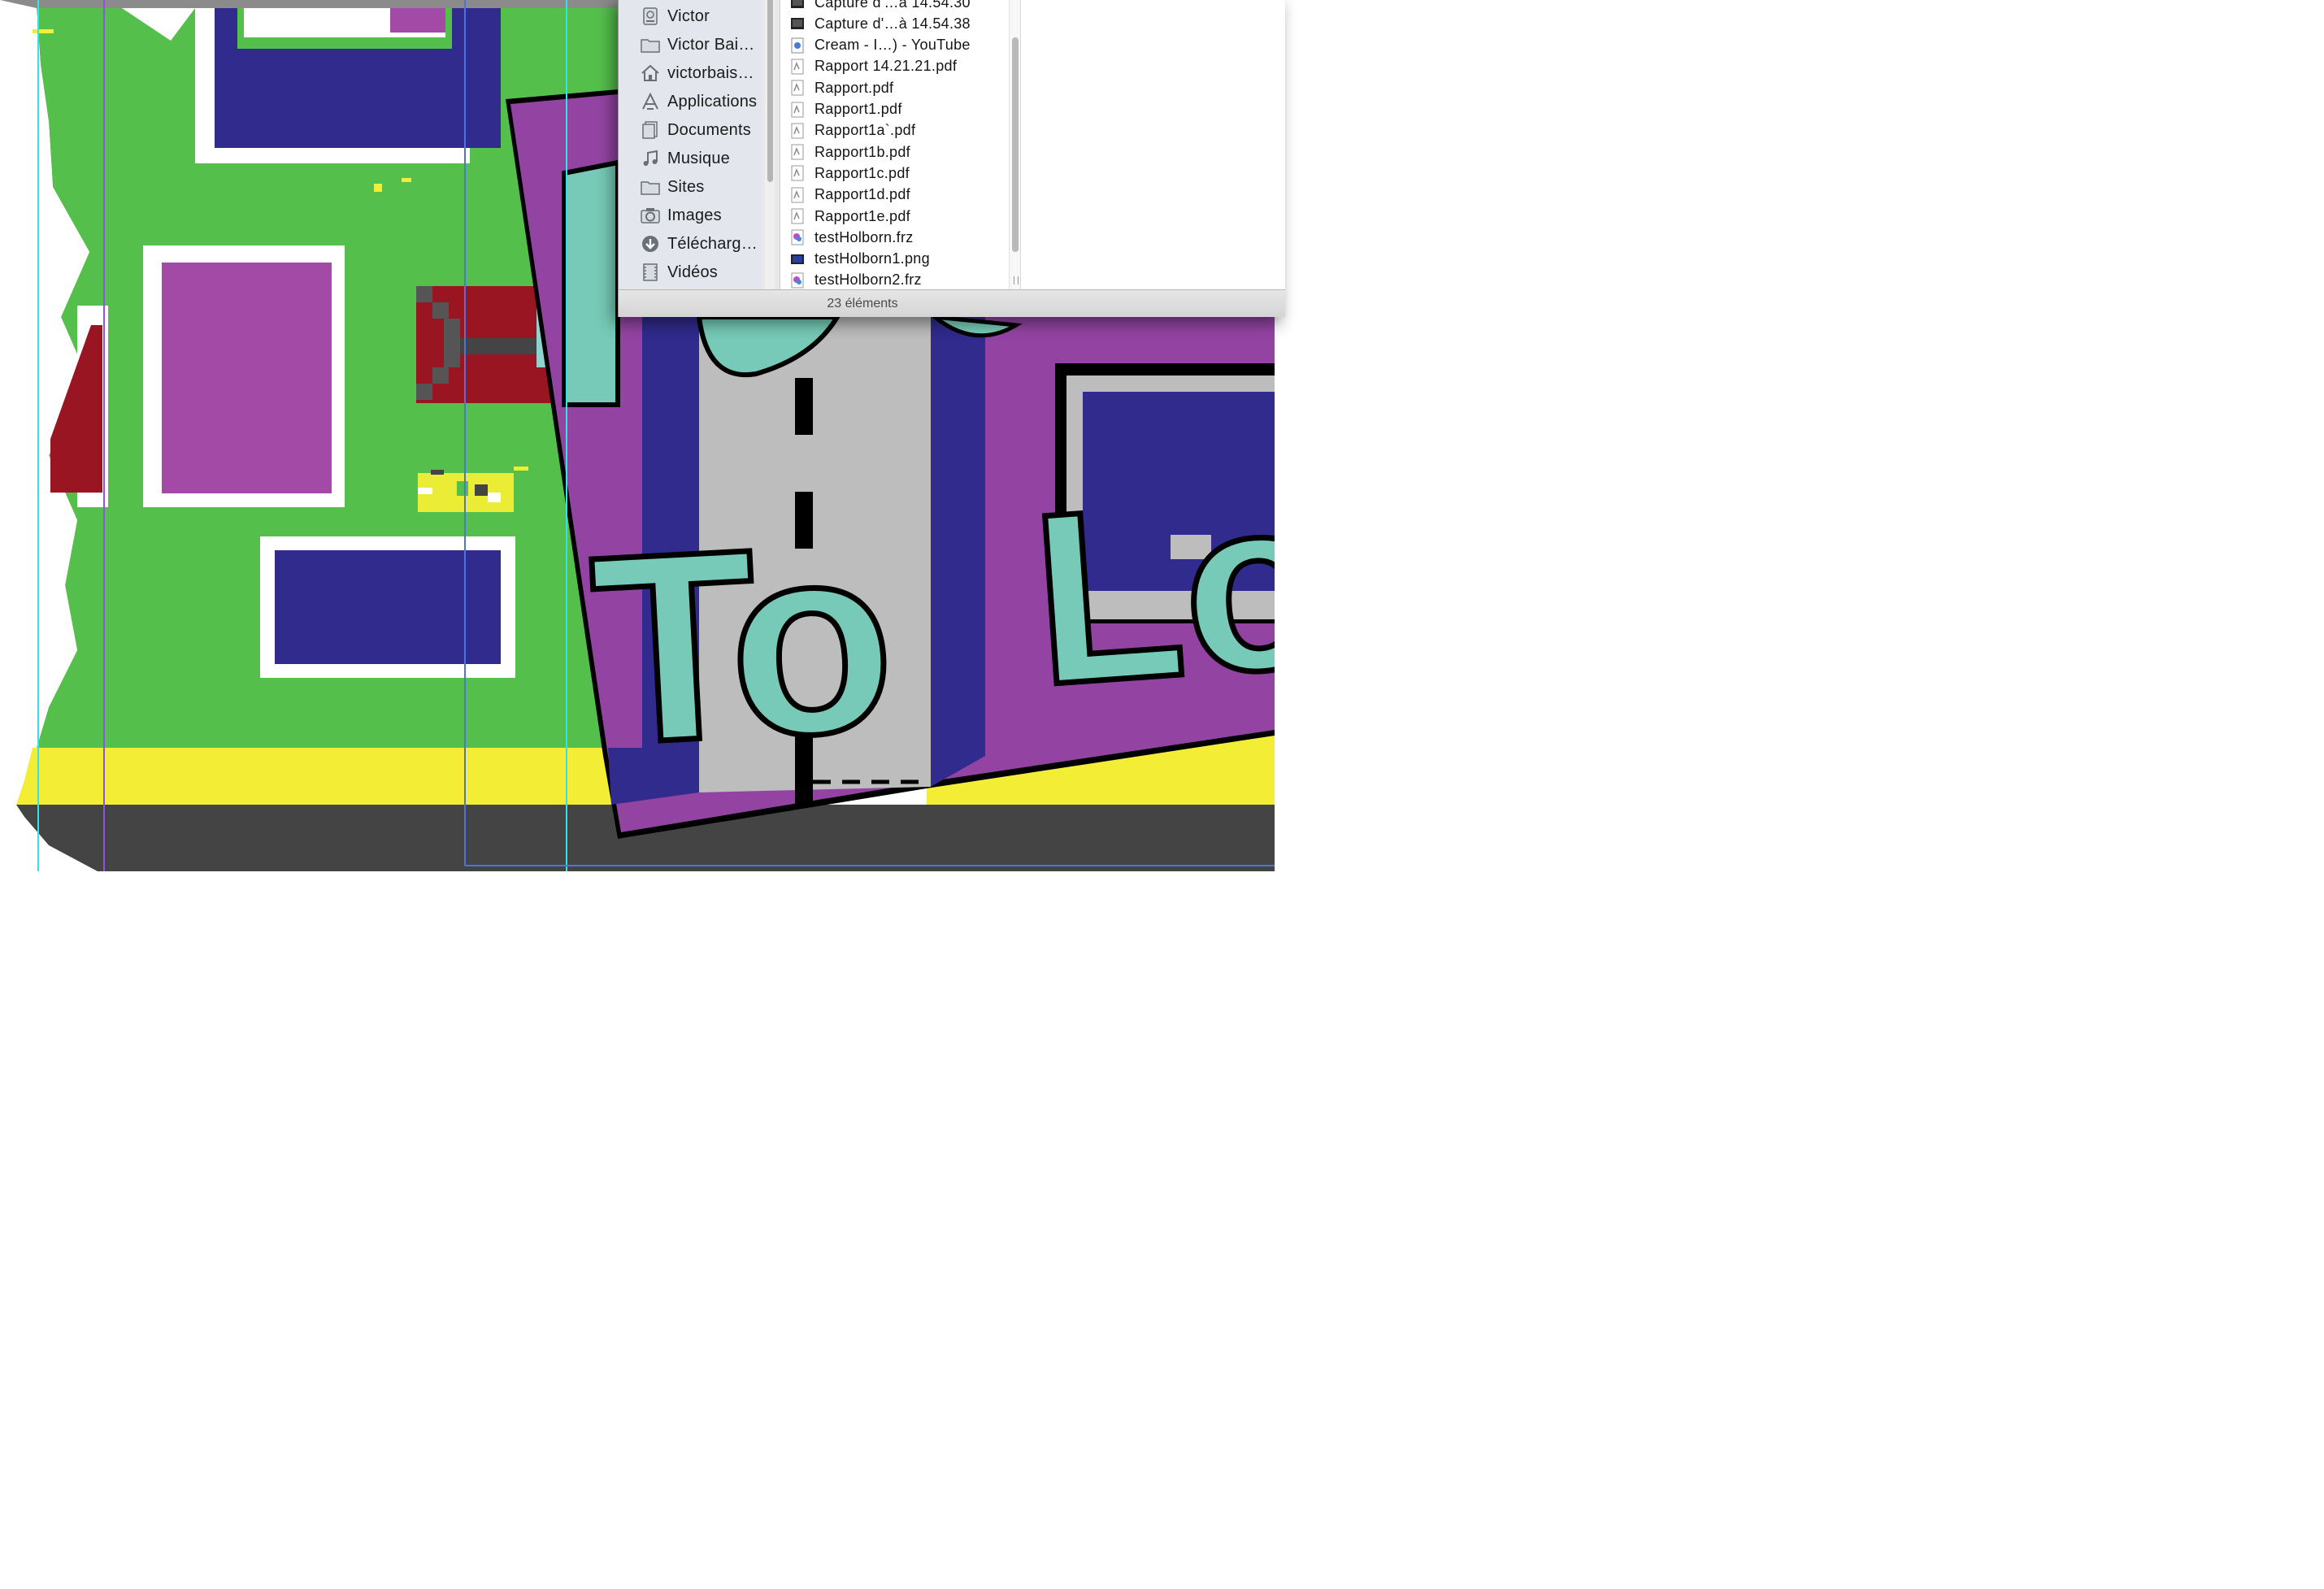 The width and height of the screenshot is (2324, 1589). I want to click on poster-word-lo: Lo, so click(1150, 590).